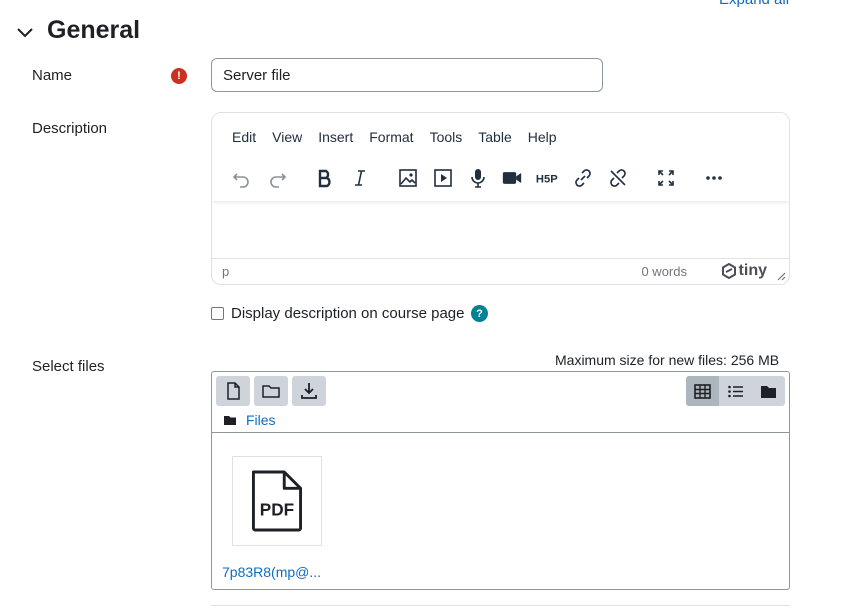 The width and height of the screenshot is (847, 610). Describe the element at coordinates (542, 137) in the screenshot. I see `menu-help: Help` at that location.